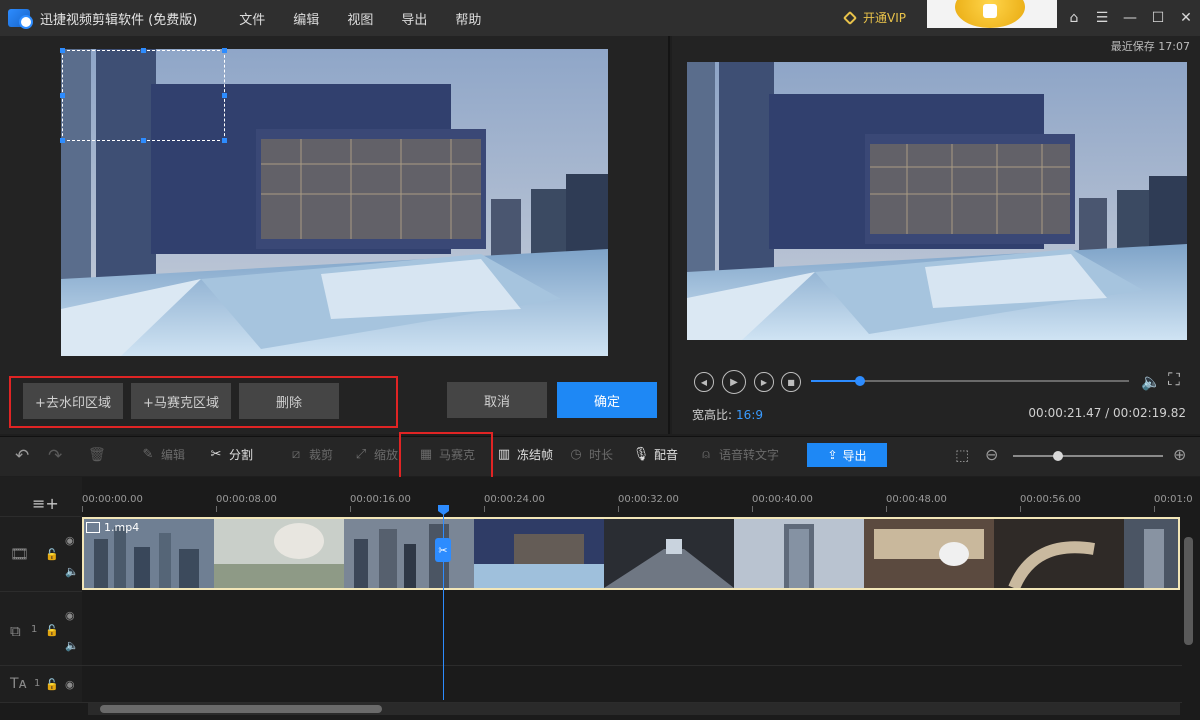 This screenshot has width=1200, height=720. I want to click on watermark-selection-box, so click(143, 95).